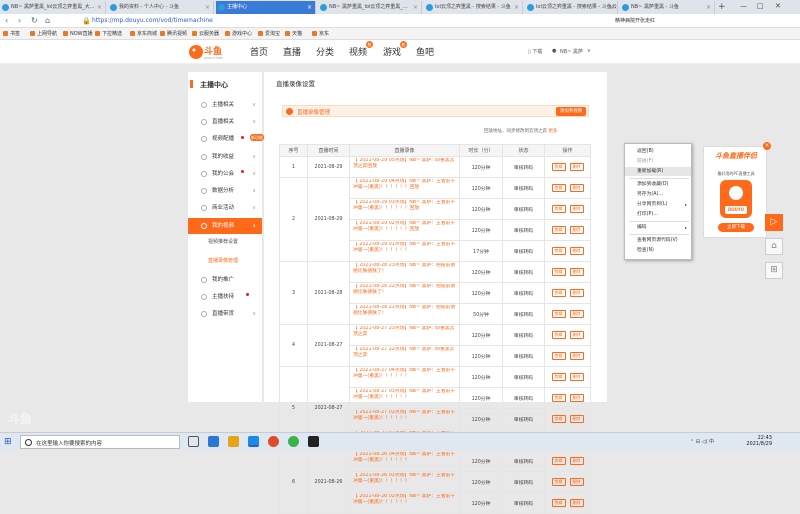 The image size is (800, 514). What do you see at coordinates (11, 33) in the screenshot?
I see `bookmark-item: 书签` at bounding box center [11, 33].